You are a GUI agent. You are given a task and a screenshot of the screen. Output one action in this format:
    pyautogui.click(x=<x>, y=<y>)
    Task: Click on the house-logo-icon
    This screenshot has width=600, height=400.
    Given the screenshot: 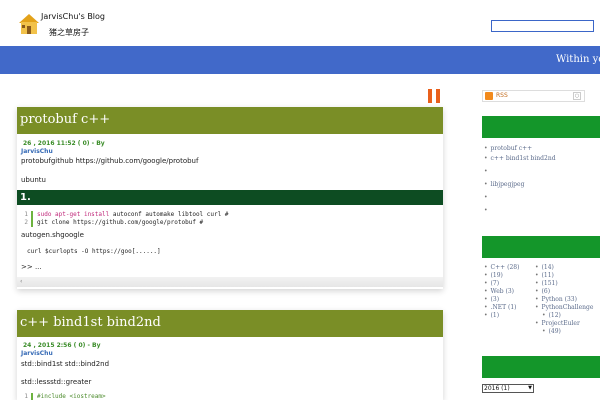 What is the action you would take?
    pyautogui.click(x=29, y=24)
    